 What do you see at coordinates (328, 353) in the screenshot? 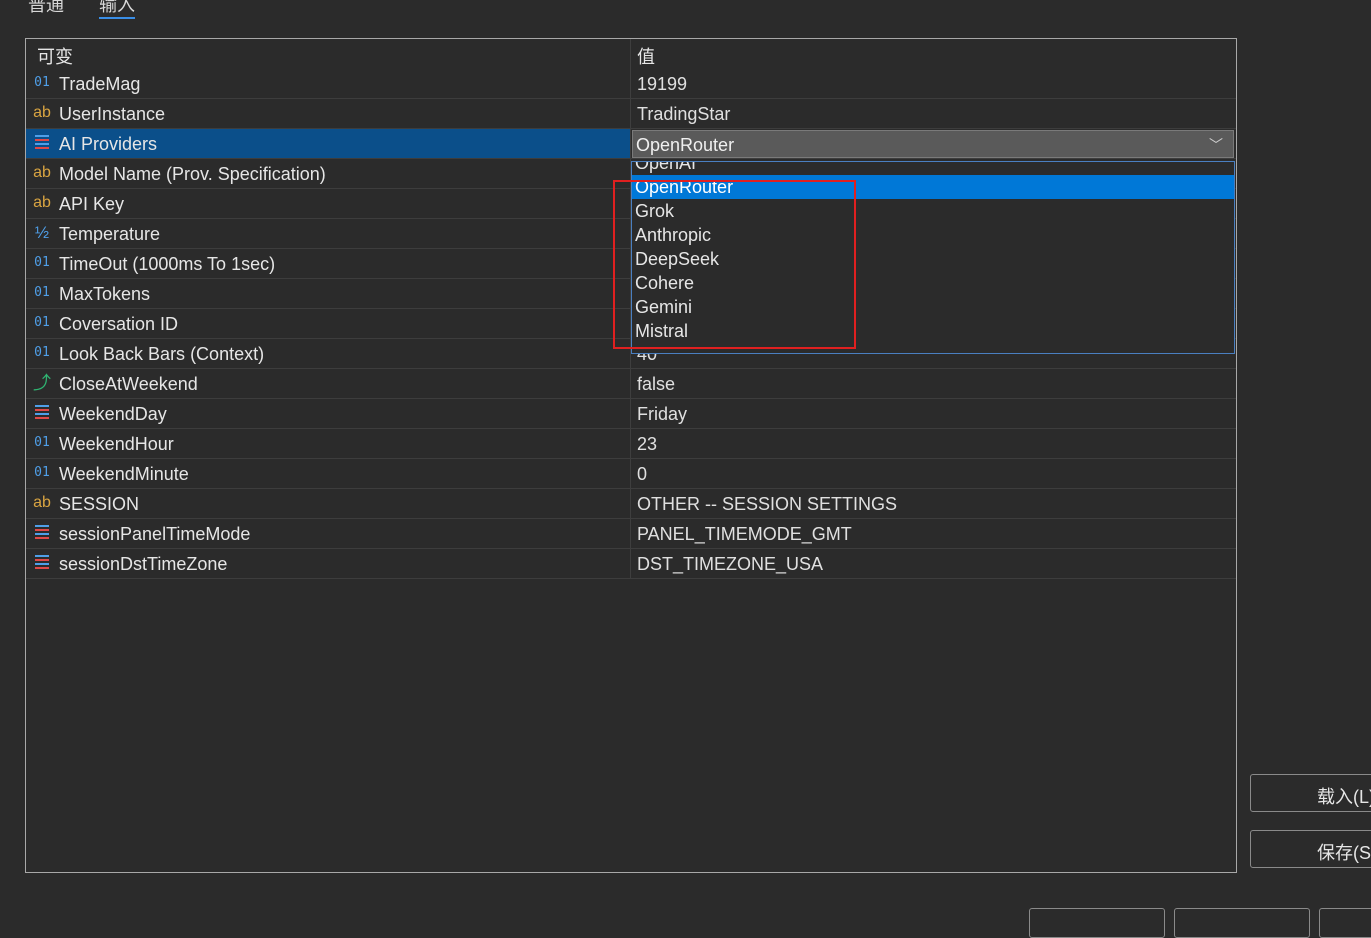
I see `variable-cell: 01 Look Back Bars (Context)` at bounding box center [328, 353].